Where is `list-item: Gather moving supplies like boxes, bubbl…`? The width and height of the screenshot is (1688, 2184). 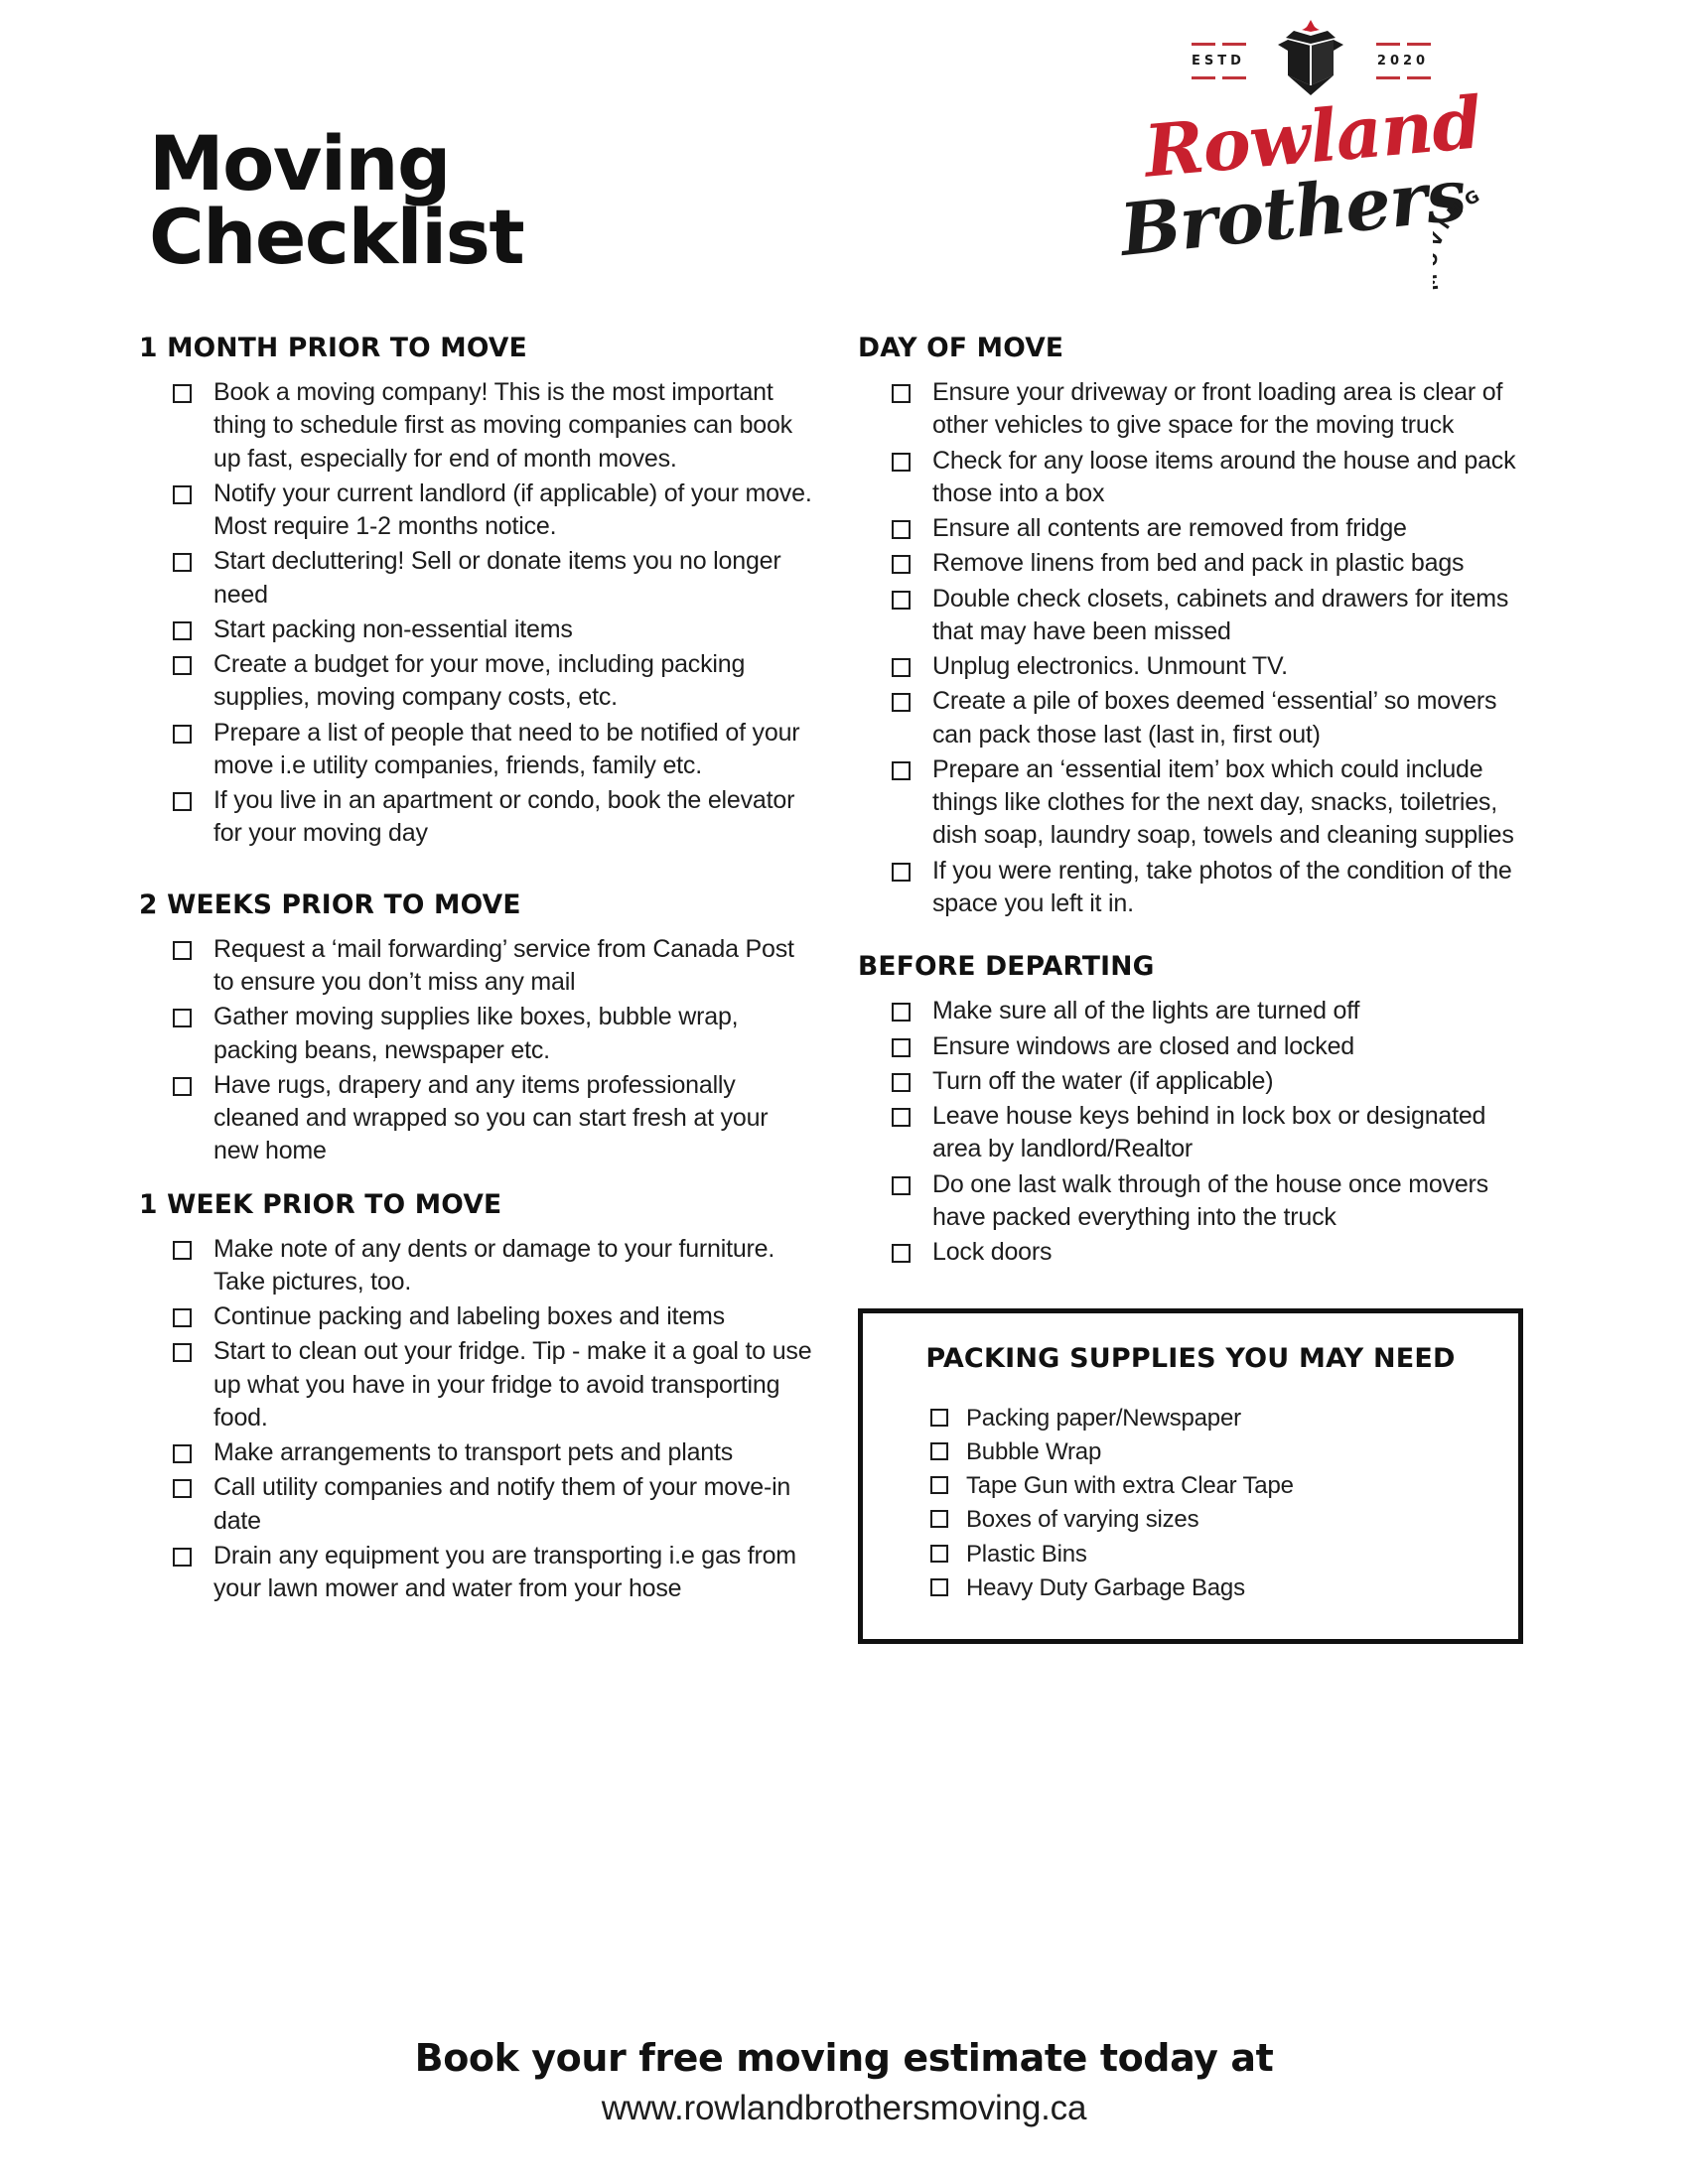 list-item: Gather moving supplies like boxes, bubbl… is located at coordinates (477, 1034).